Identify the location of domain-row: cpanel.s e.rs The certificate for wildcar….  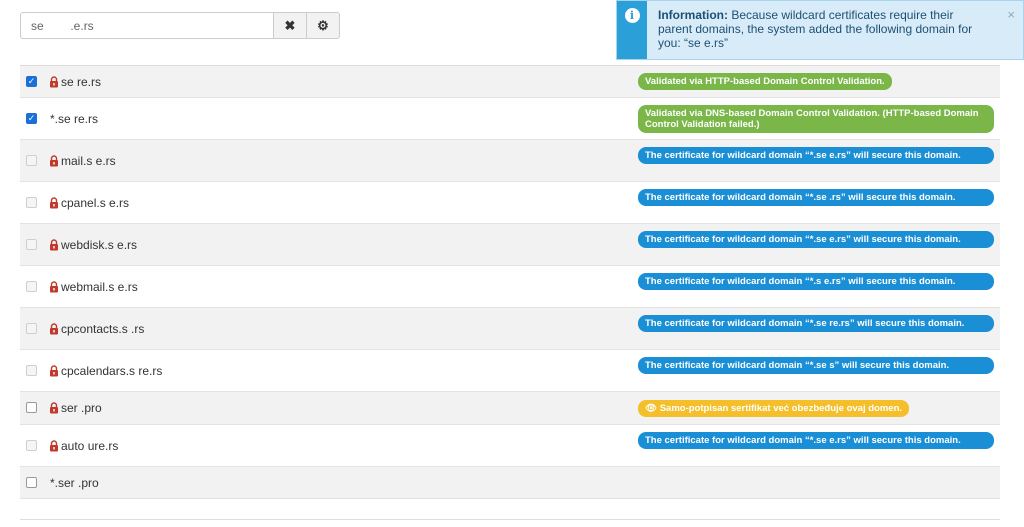
(510, 203).